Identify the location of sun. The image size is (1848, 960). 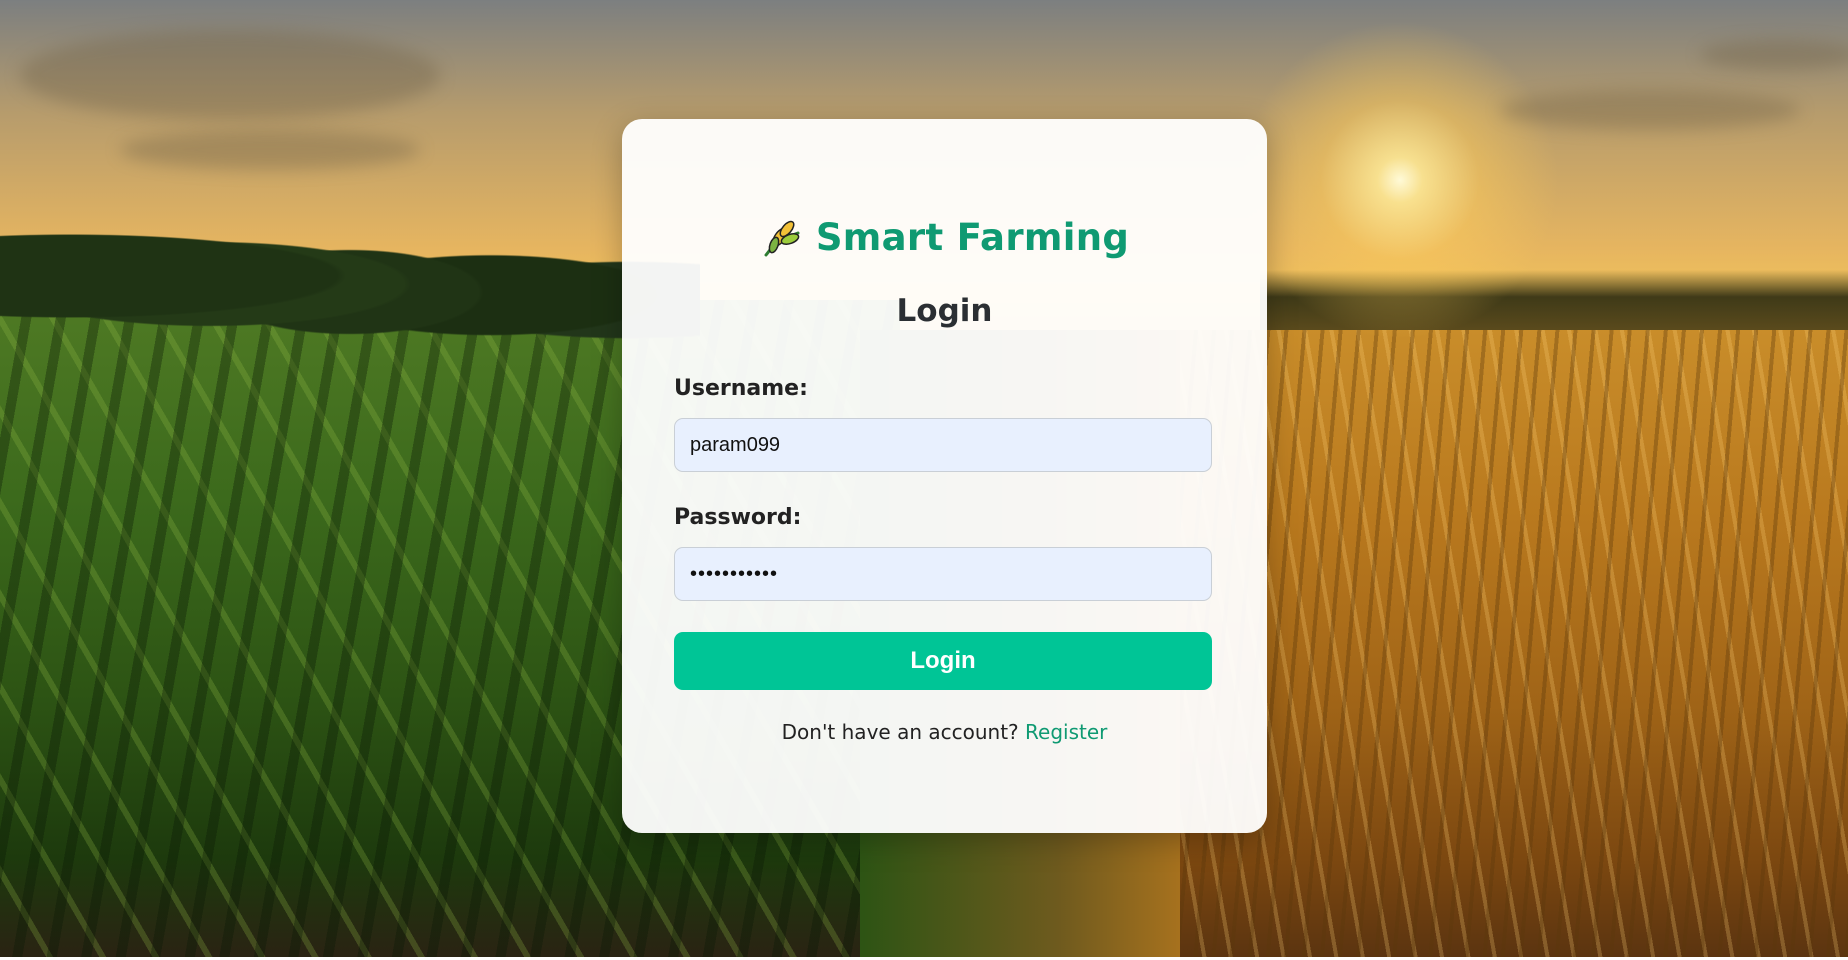
(1400, 180).